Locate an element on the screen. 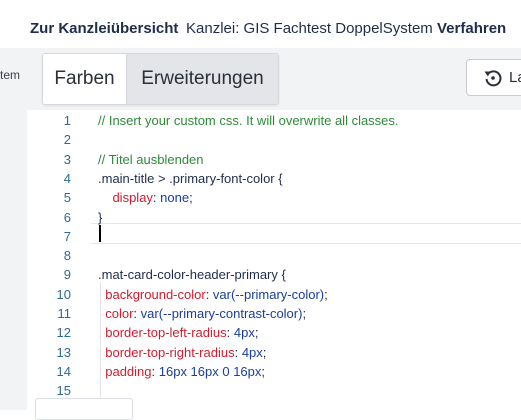 The width and height of the screenshot is (521, 420). kanzlei-breadcrumb: Kanzlei: GIS Fachtest DoppelSystem is located at coordinates (309, 28).